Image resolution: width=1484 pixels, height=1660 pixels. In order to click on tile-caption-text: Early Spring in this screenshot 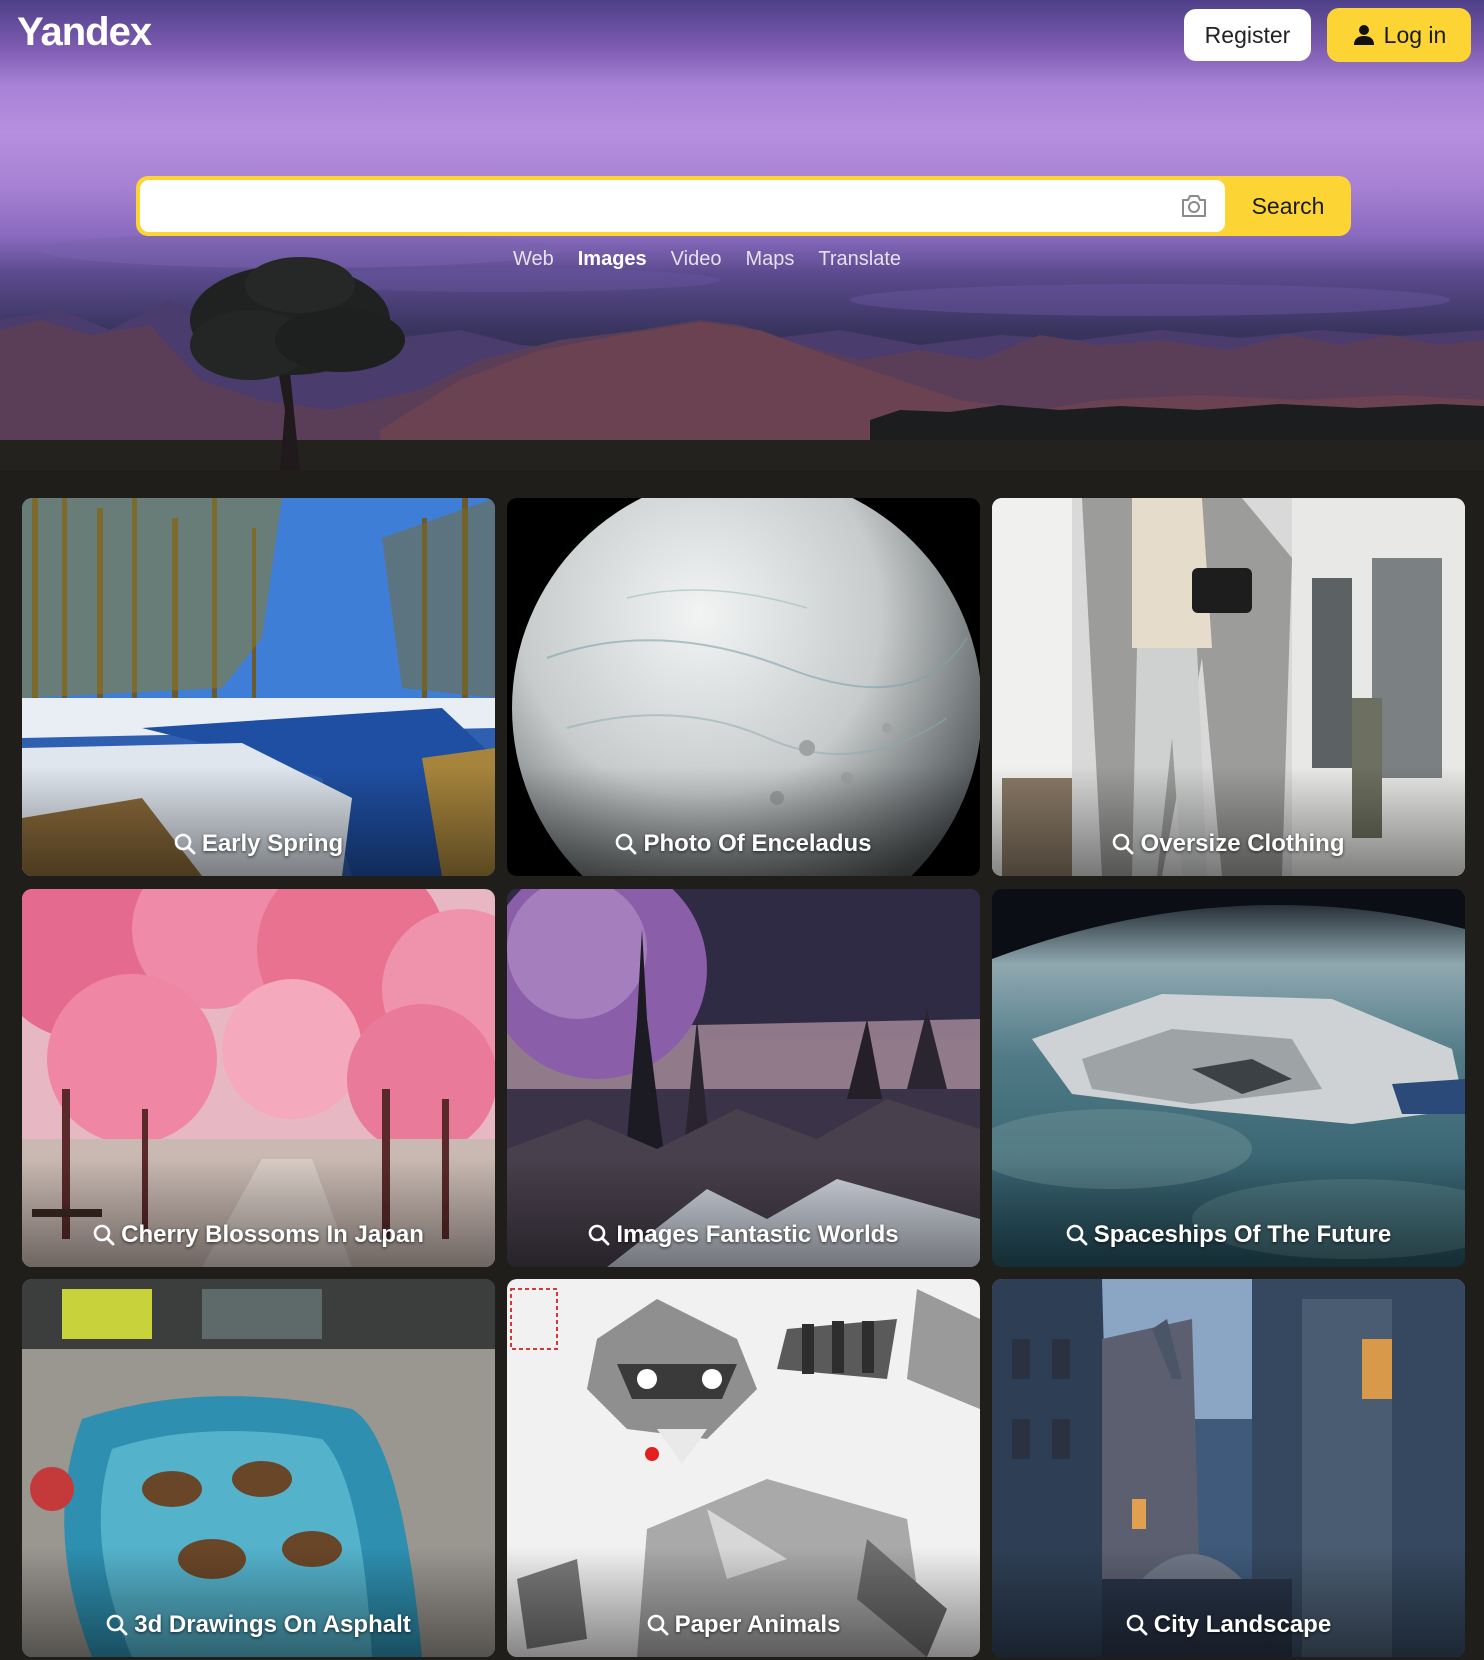, I will do `click(272, 843)`.